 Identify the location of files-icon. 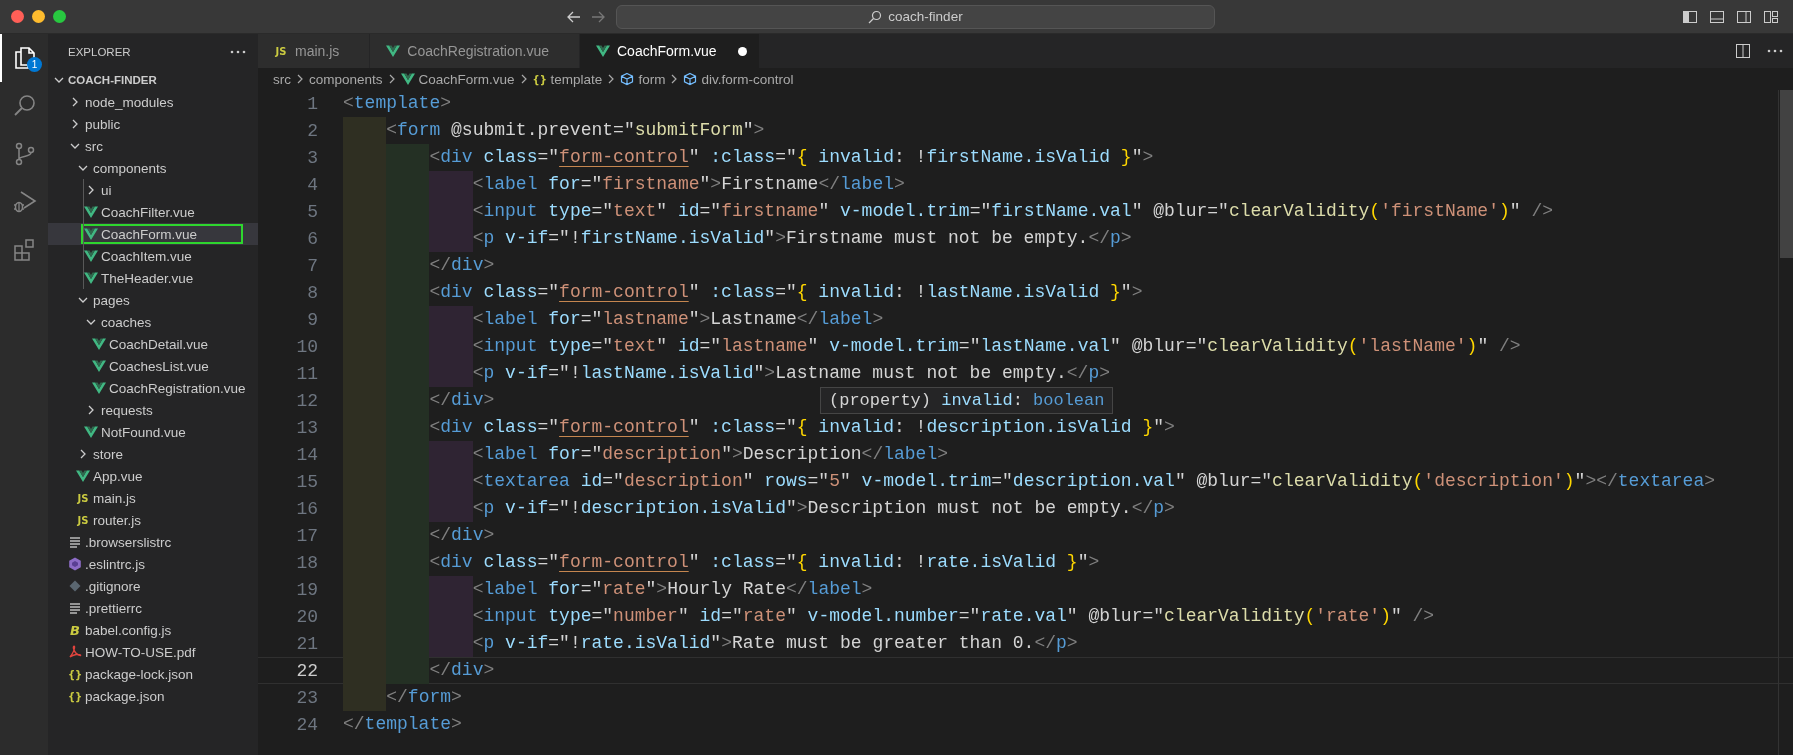
(25, 58).